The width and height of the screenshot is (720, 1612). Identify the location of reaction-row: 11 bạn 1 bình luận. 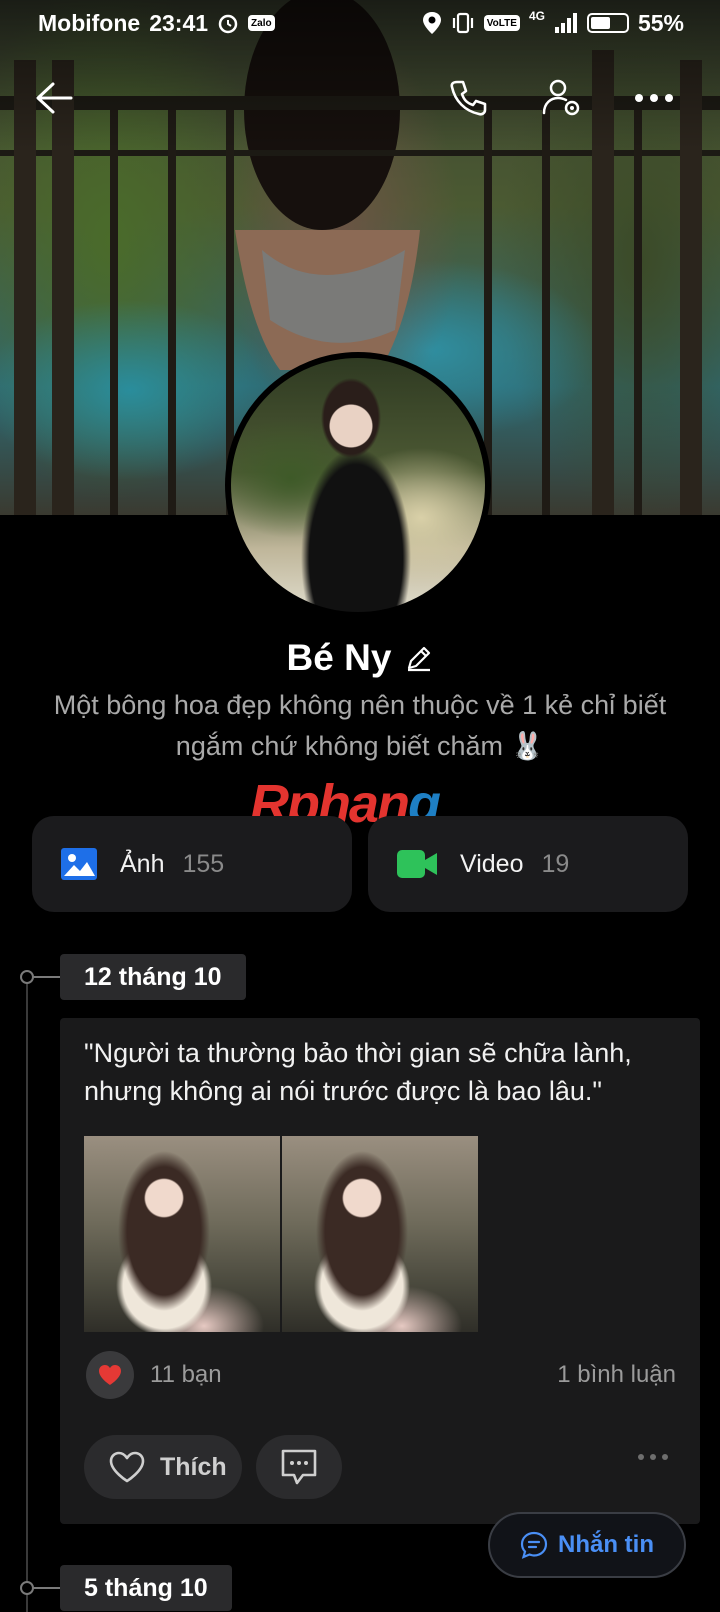
(381, 1375).